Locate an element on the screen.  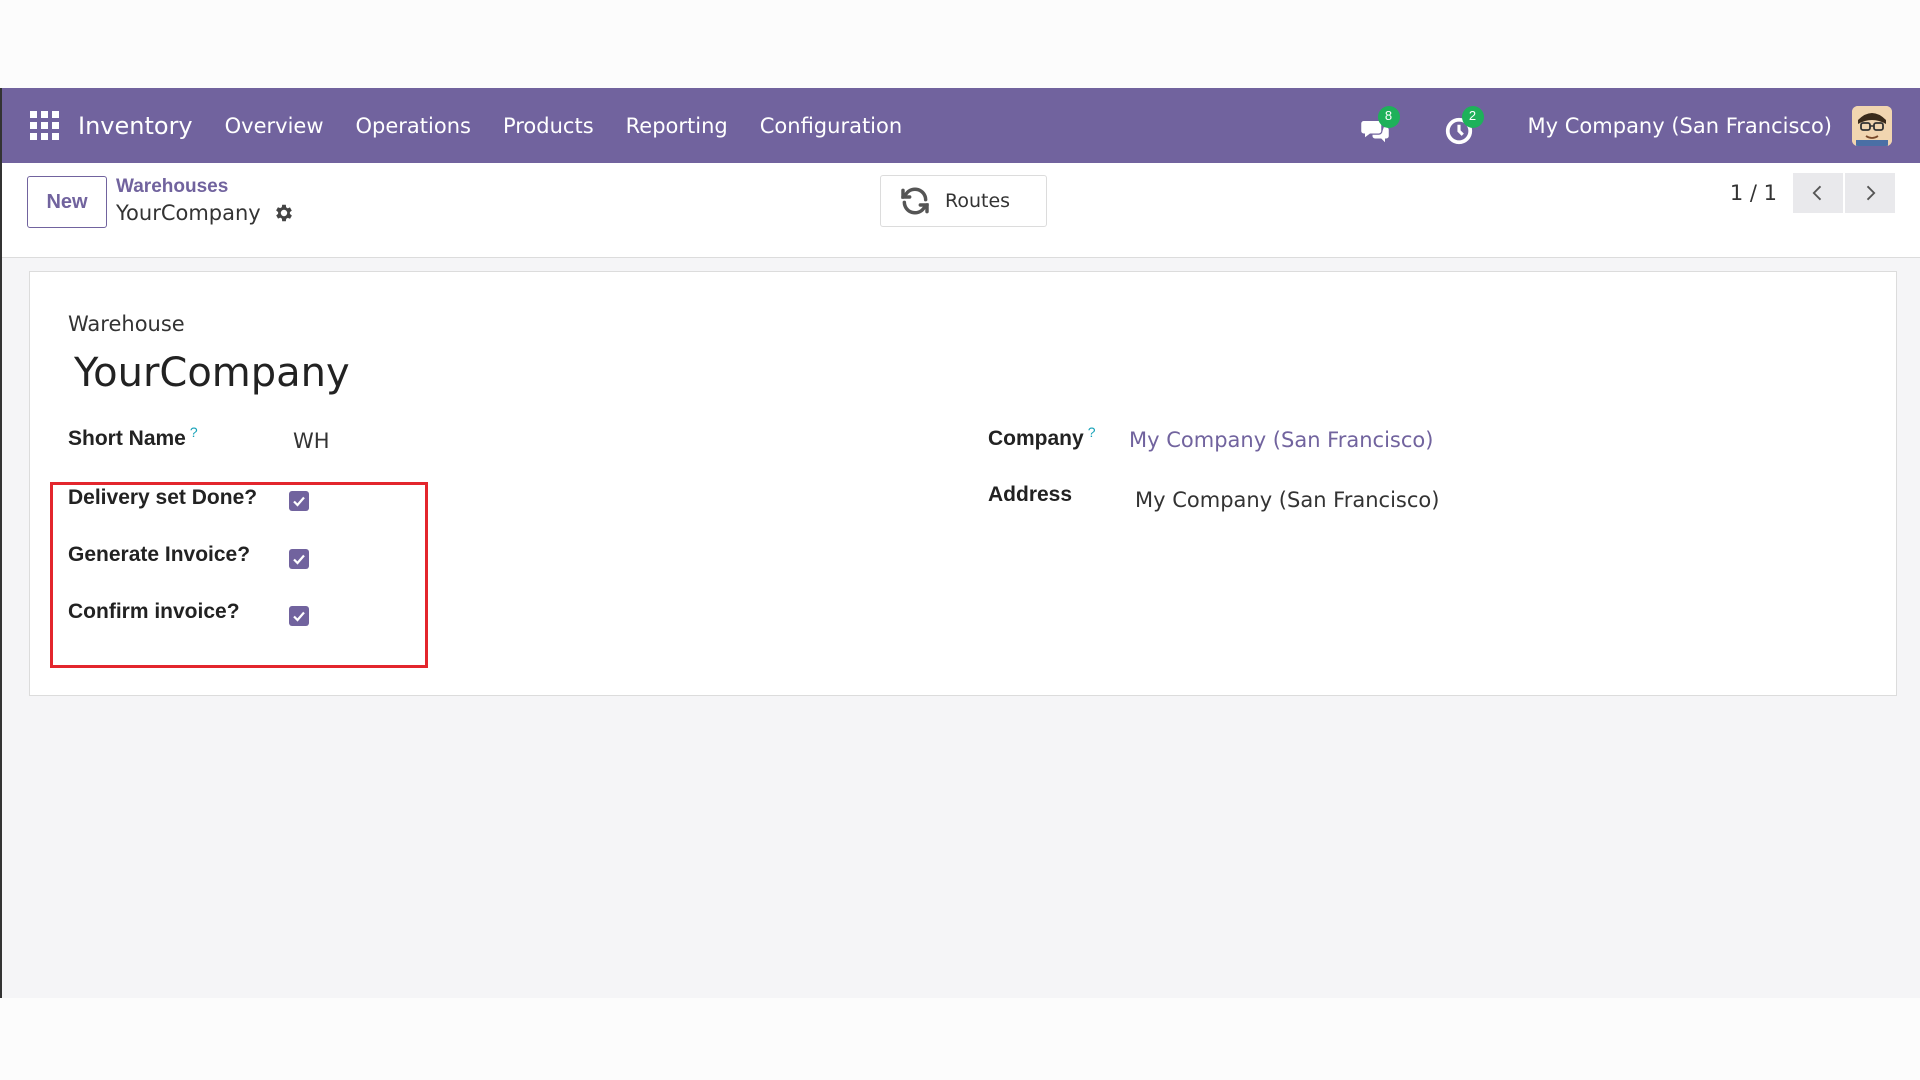
user-avatar is located at coordinates (1872, 125).